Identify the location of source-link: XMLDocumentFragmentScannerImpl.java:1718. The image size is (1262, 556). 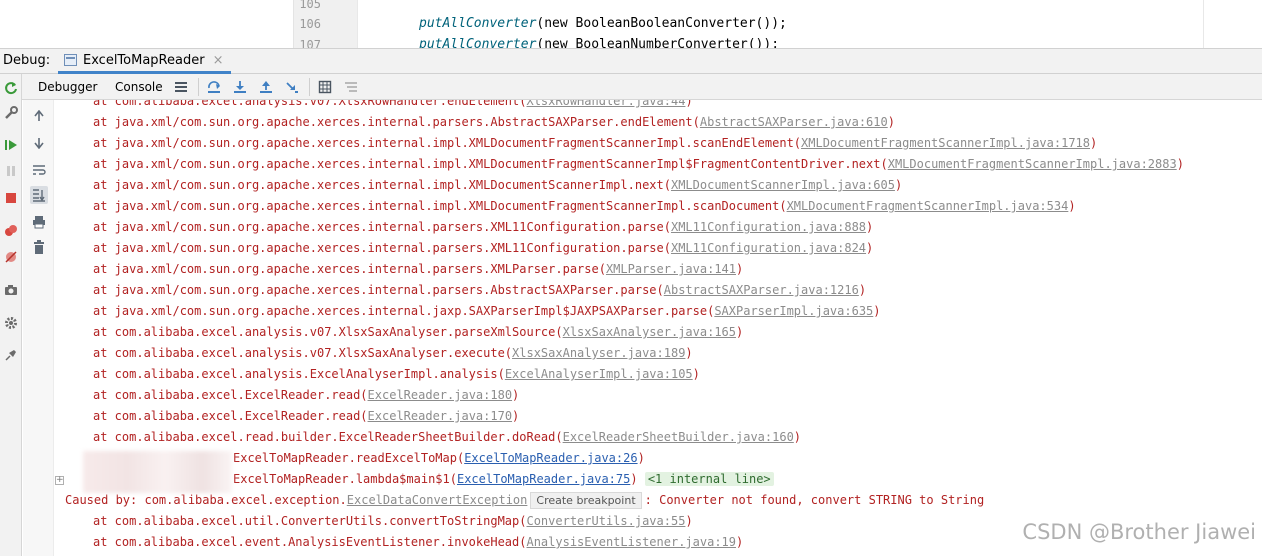
(945, 143).